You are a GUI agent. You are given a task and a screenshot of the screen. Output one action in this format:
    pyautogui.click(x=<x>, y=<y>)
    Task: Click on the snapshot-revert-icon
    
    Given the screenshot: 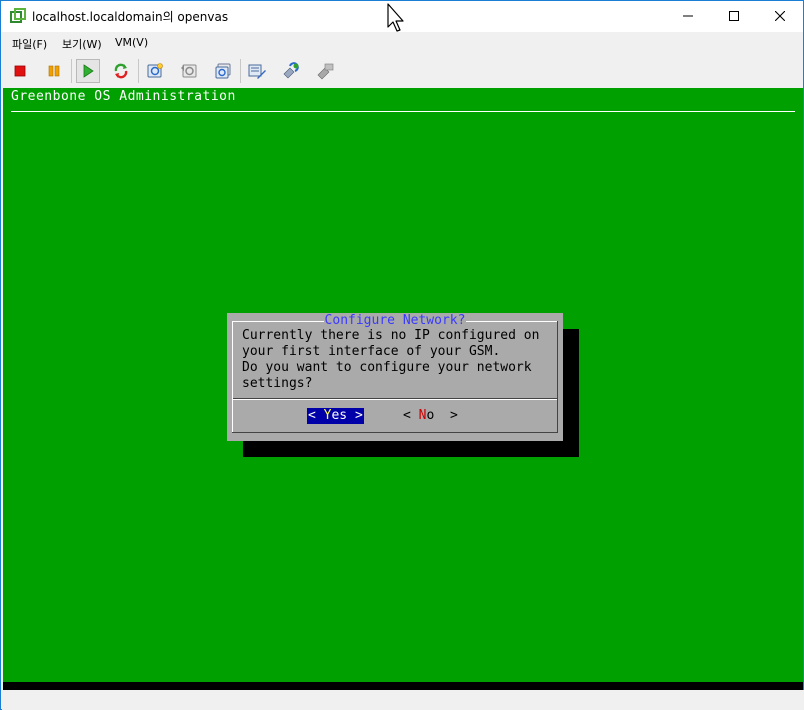 What is the action you would take?
    pyautogui.click(x=189, y=71)
    